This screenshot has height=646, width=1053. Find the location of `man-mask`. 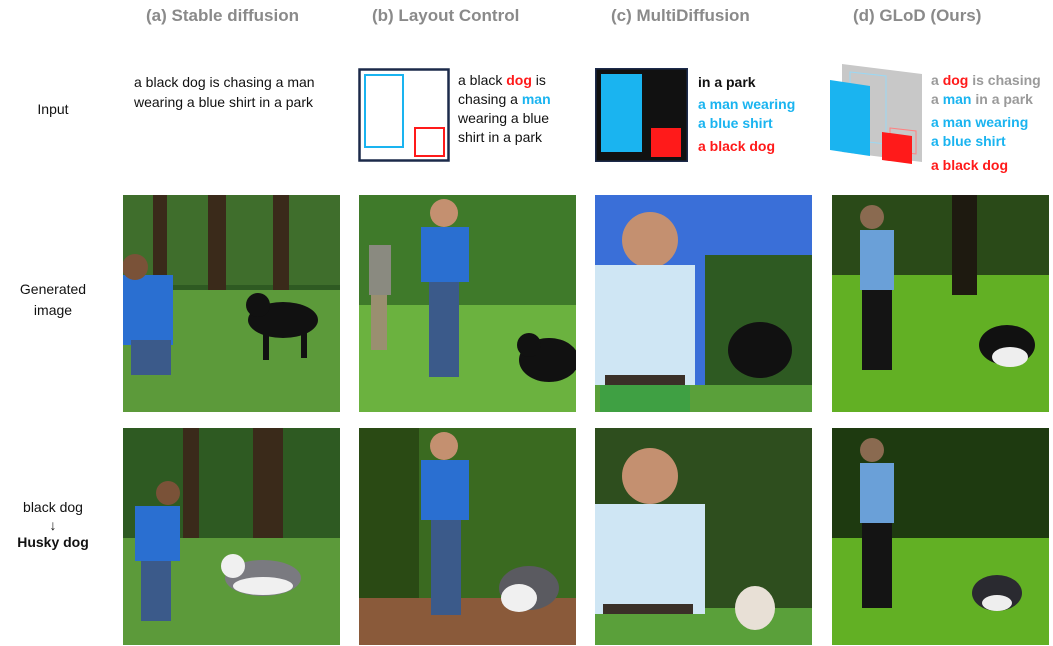

man-mask is located at coordinates (621, 113).